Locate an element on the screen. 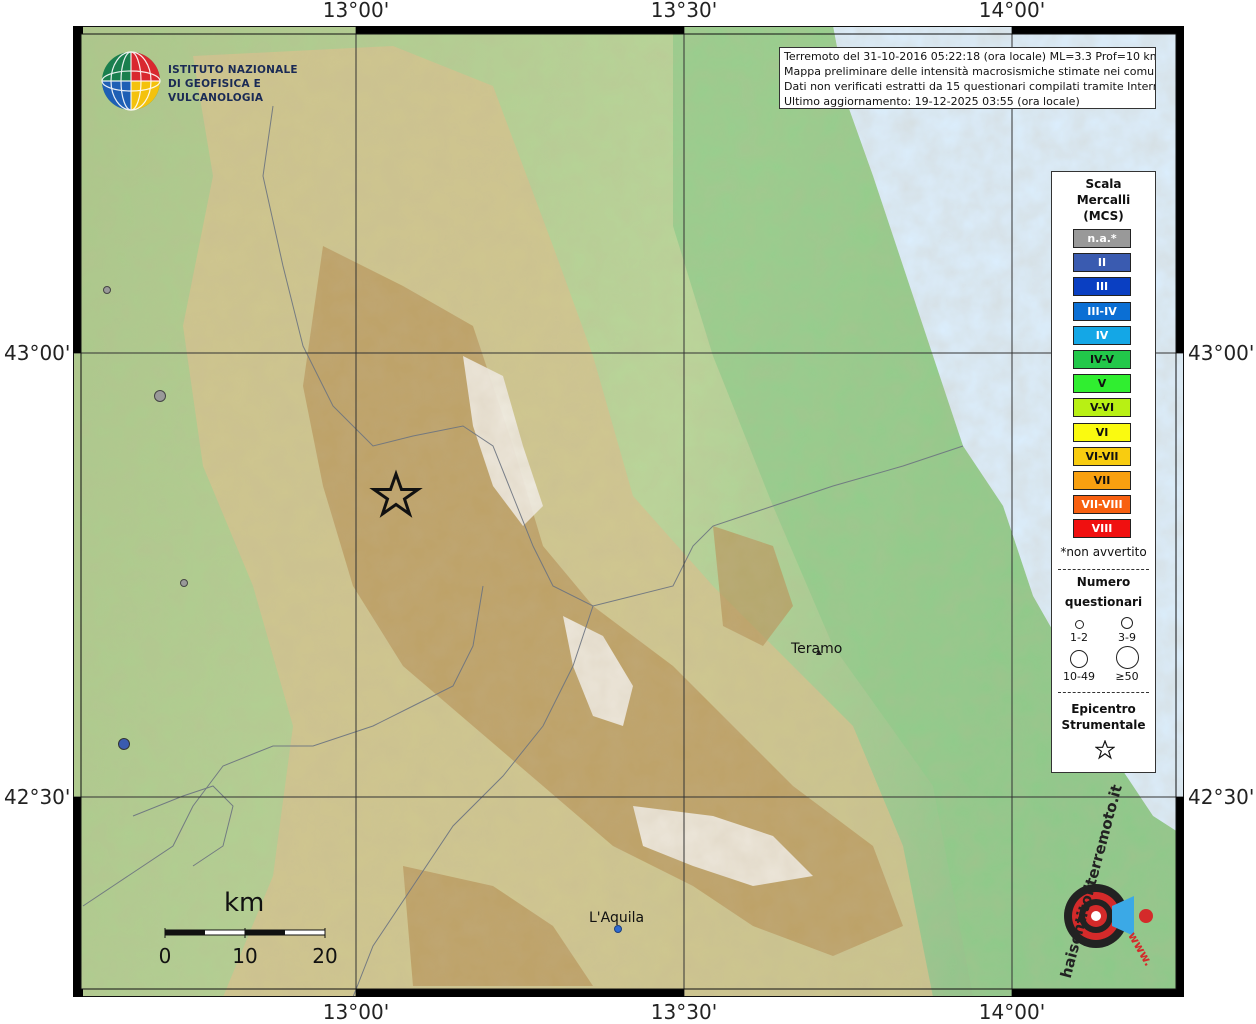 The image size is (1256, 1024). coord-top-13-00: 13°00' is located at coordinates (356, 11).